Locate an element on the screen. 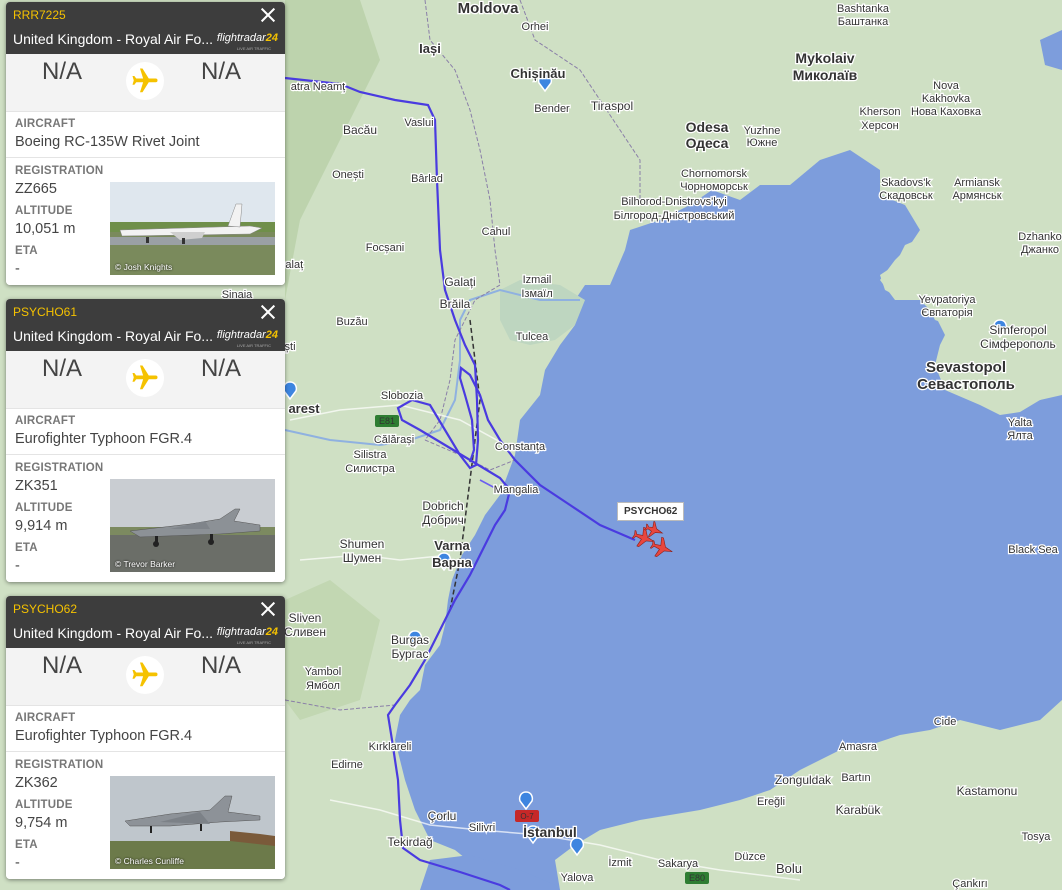 This screenshot has width=1062, height=890. map-label-varna: Varna is located at coordinates (452, 546).